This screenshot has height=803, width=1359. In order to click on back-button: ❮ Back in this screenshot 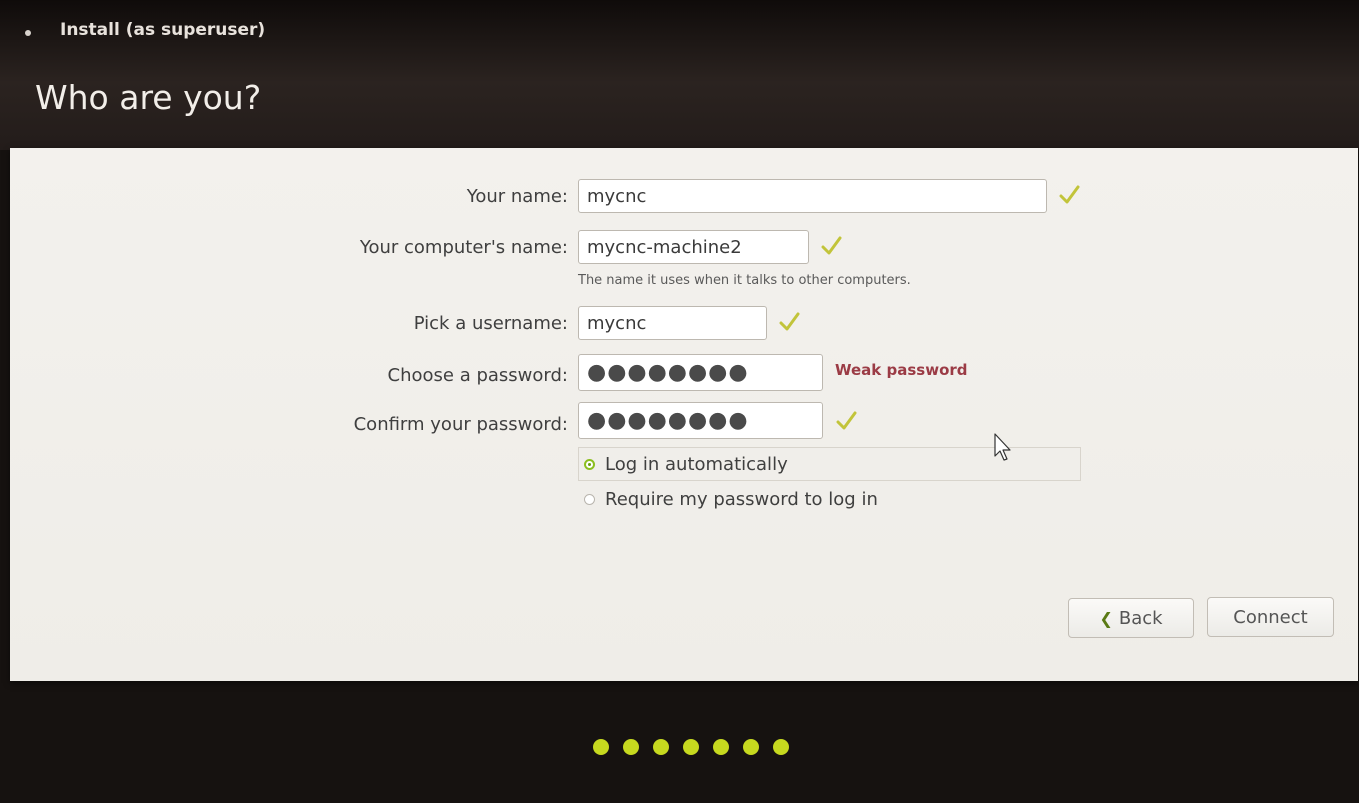, I will do `click(1131, 618)`.